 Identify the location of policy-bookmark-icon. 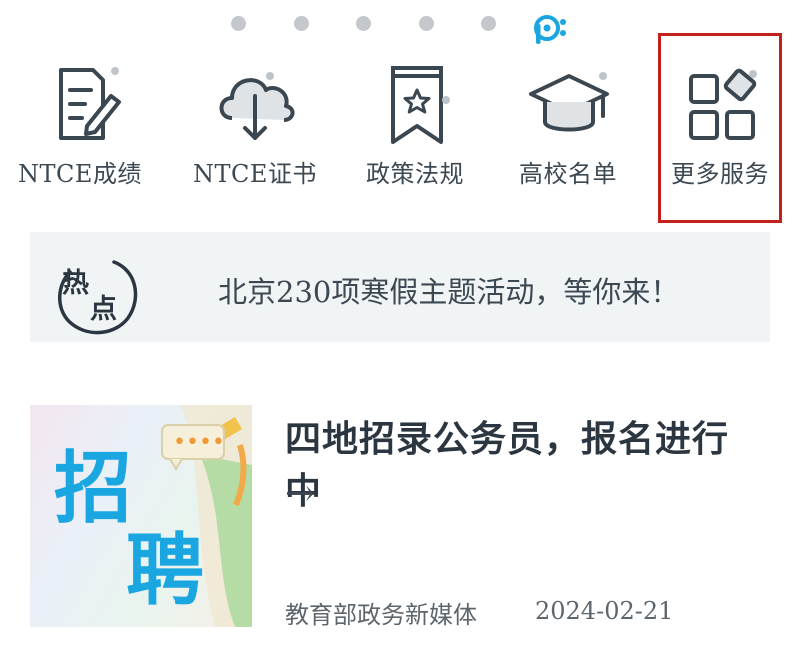
(420, 105).